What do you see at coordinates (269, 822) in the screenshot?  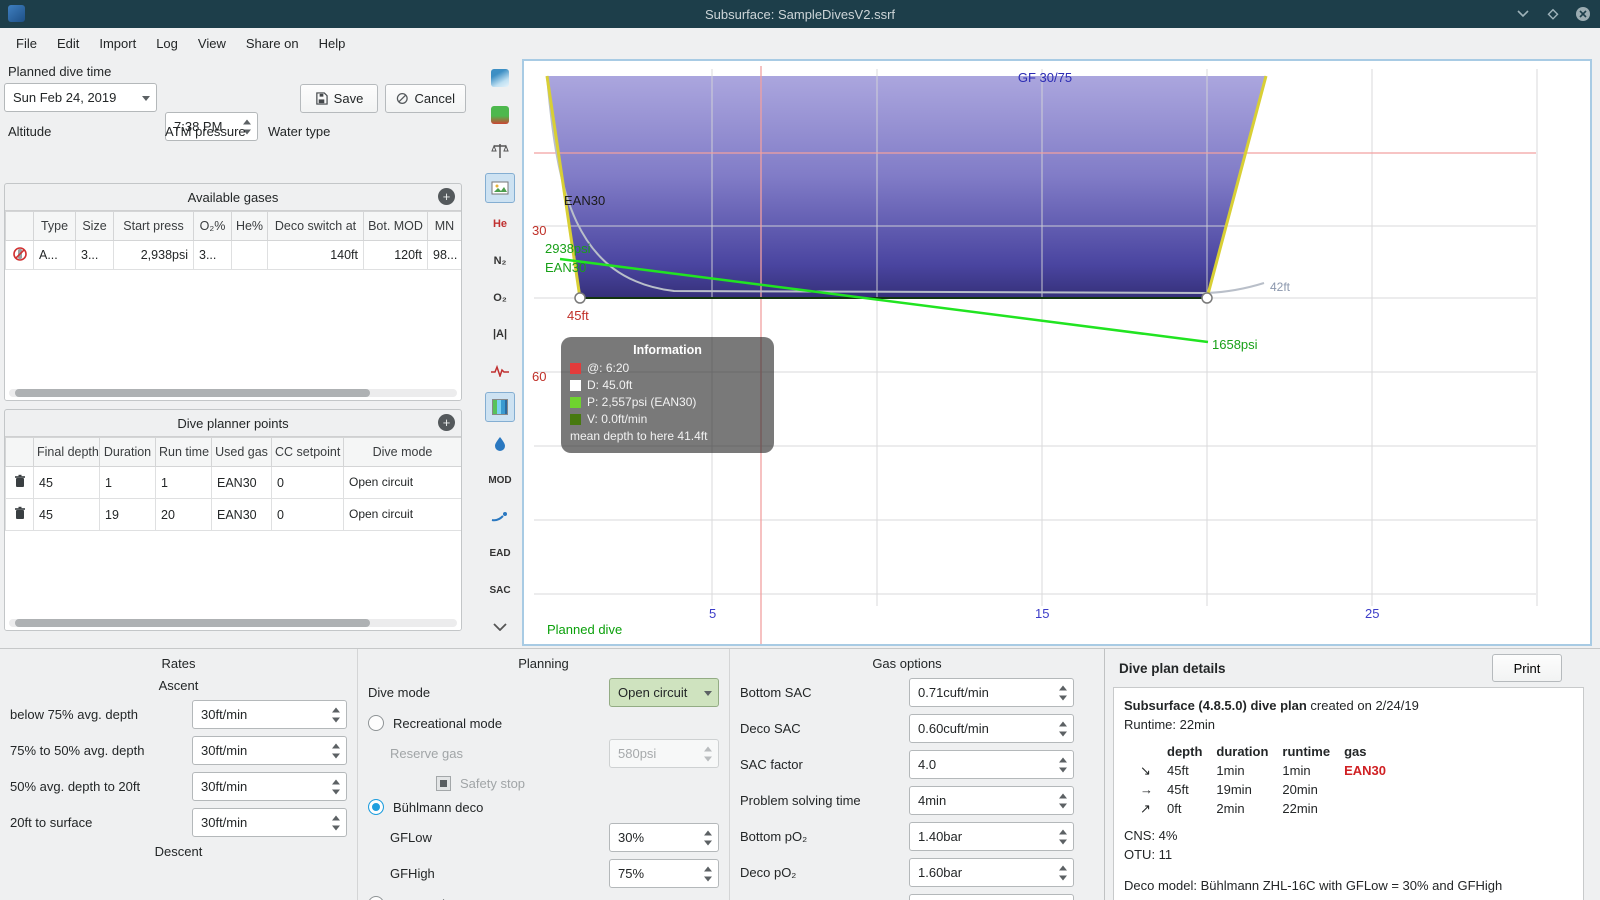 I see `ascent-rate-spinner-surface: 30ft/min` at bounding box center [269, 822].